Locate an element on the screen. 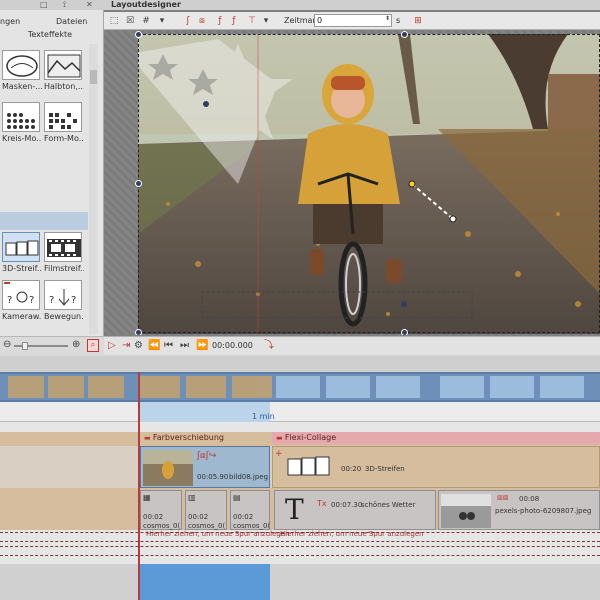 The width and height of the screenshot is (600, 600). pin-icon: ⟟ is located at coordinates (64, 5).